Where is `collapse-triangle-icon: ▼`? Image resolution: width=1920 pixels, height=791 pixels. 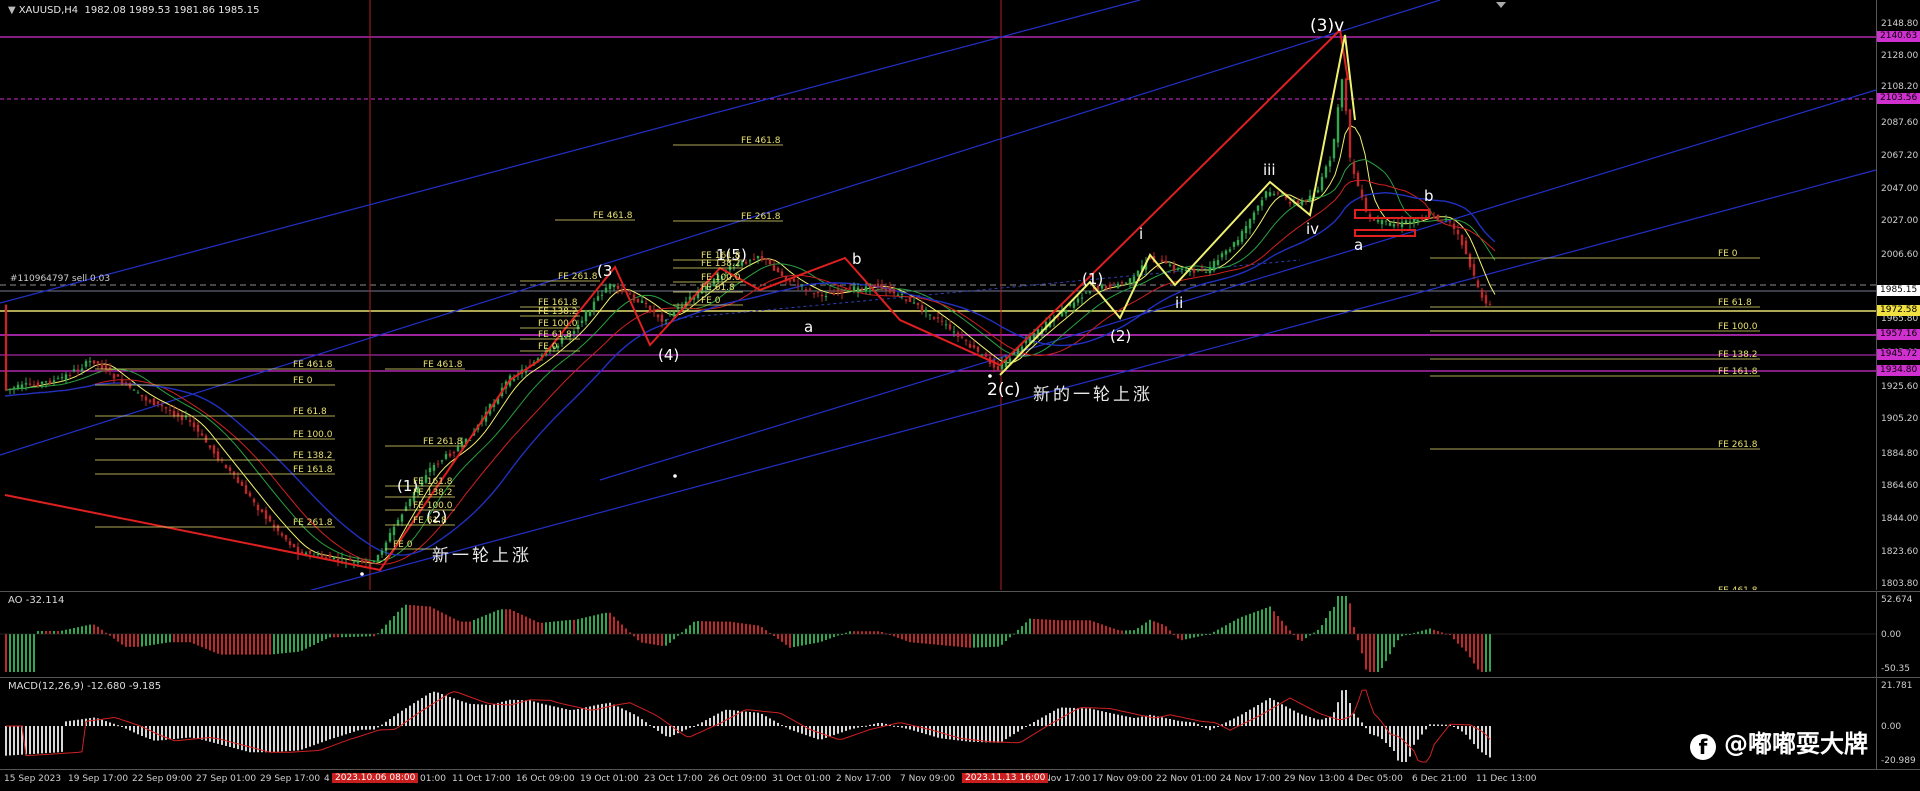 collapse-triangle-icon: ▼ is located at coordinates (12, 10).